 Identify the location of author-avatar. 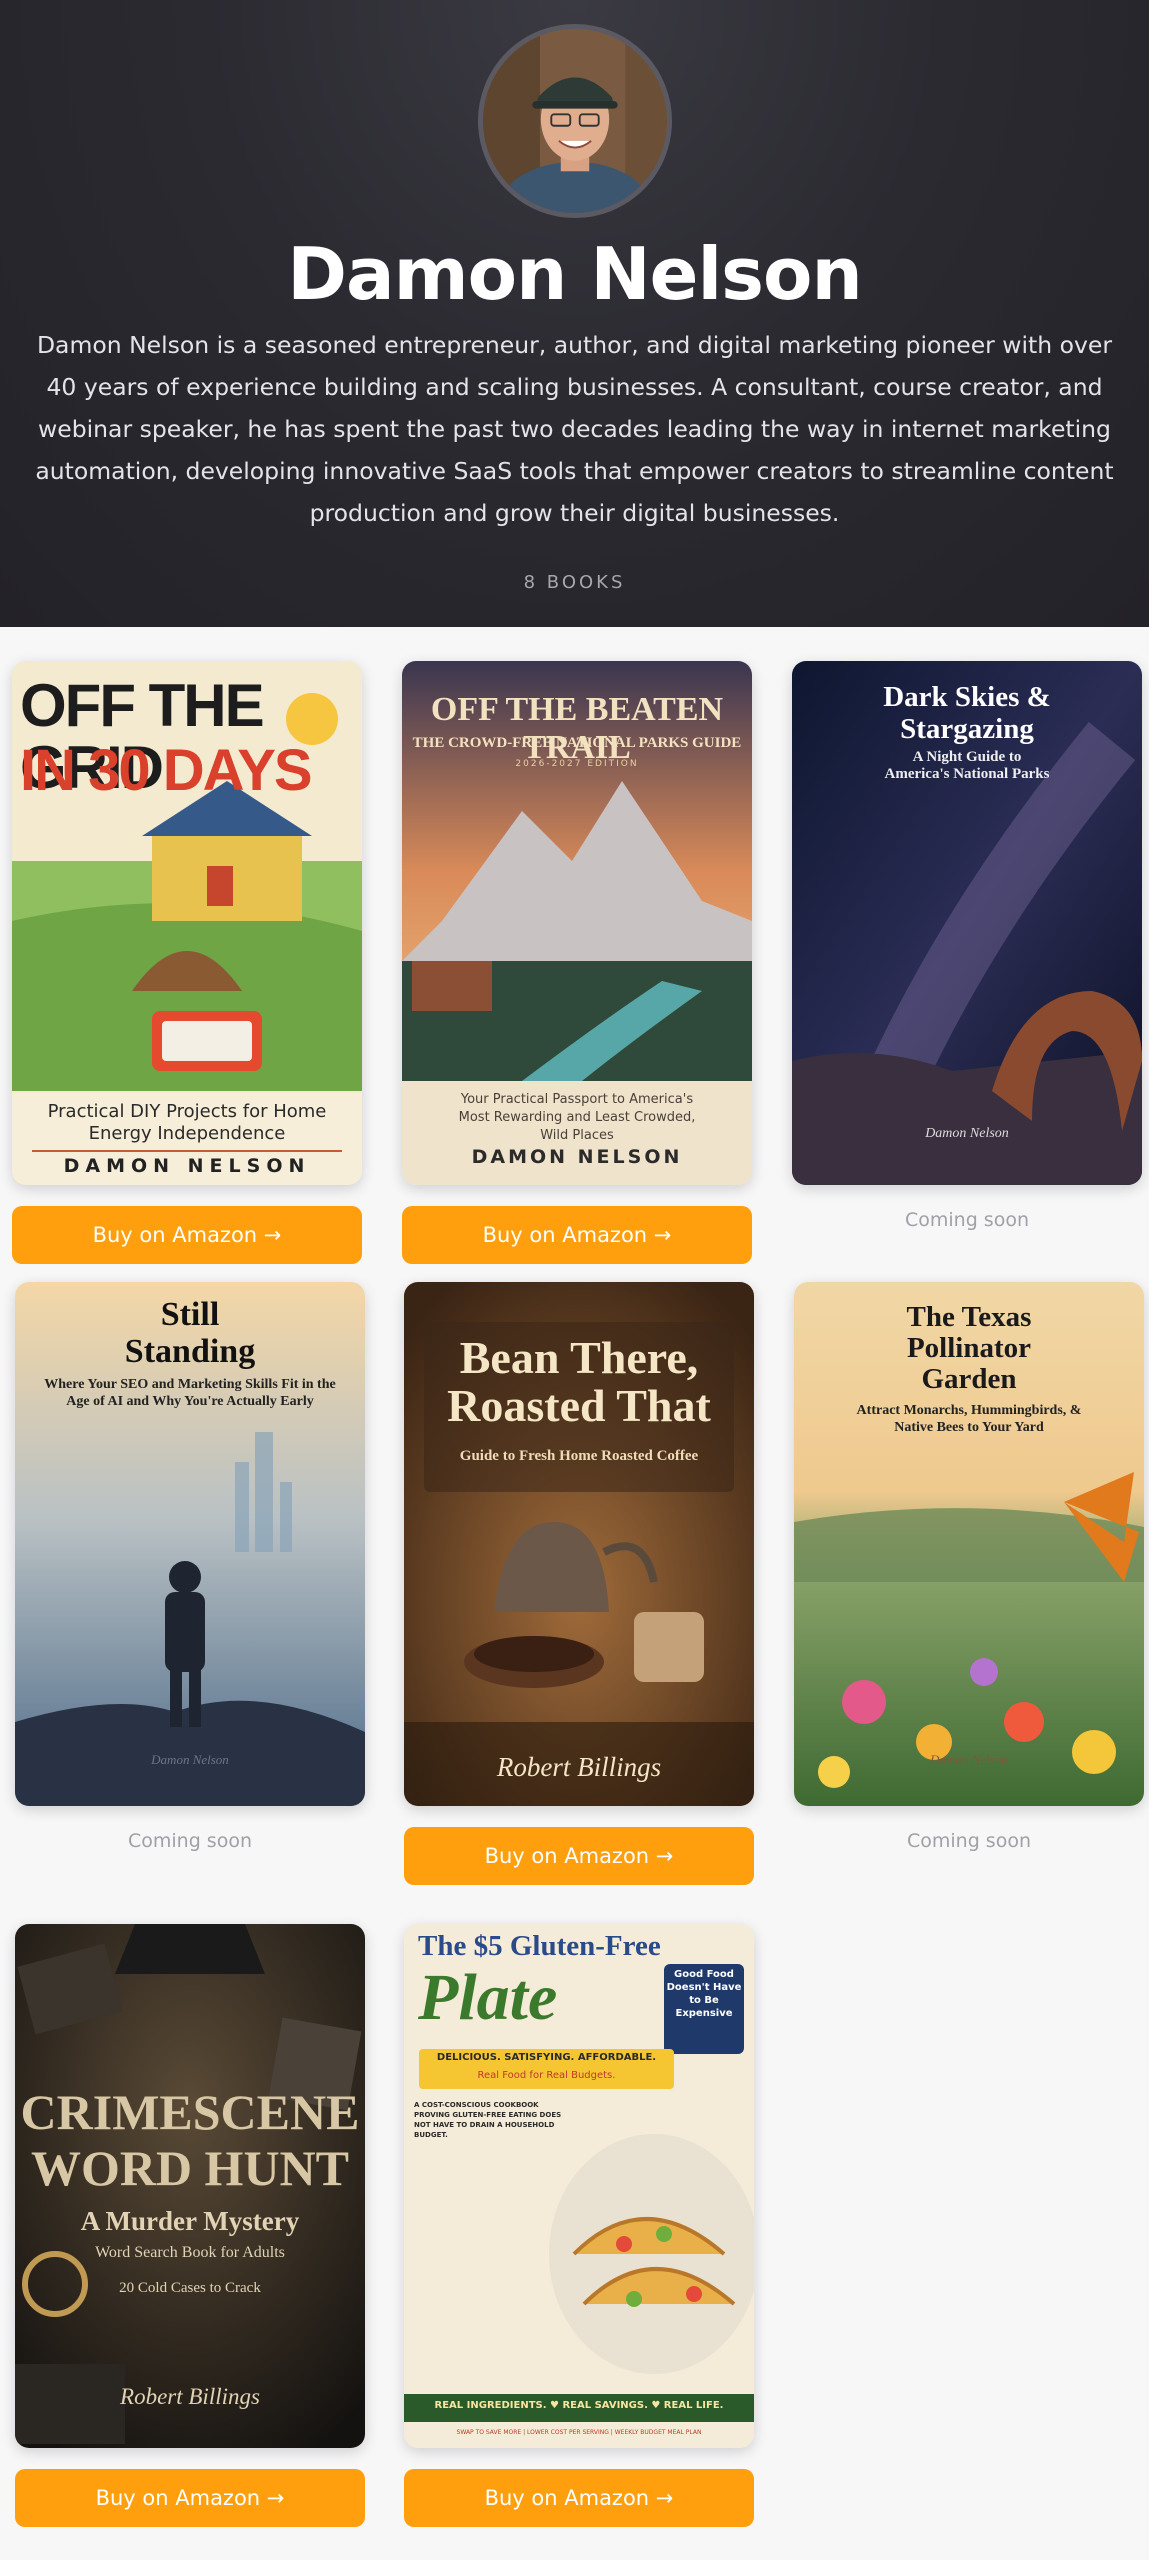
(575, 121).